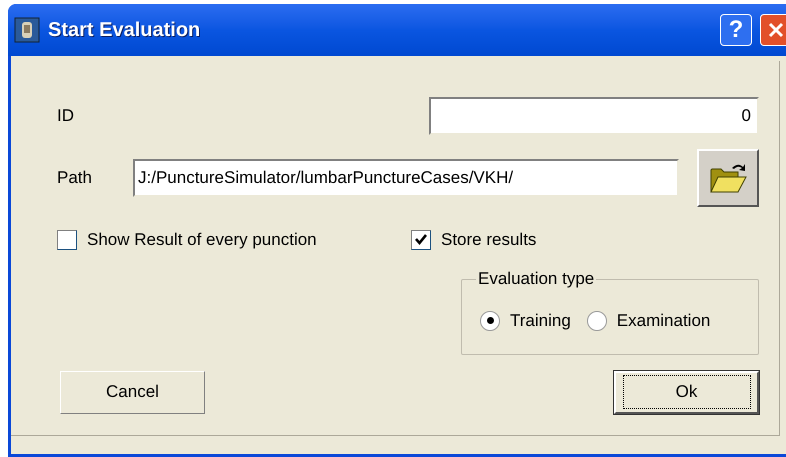  What do you see at coordinates (663, 321) in the screenshot?
I see `radio-label: Examination` at bounding box center [663, 321].